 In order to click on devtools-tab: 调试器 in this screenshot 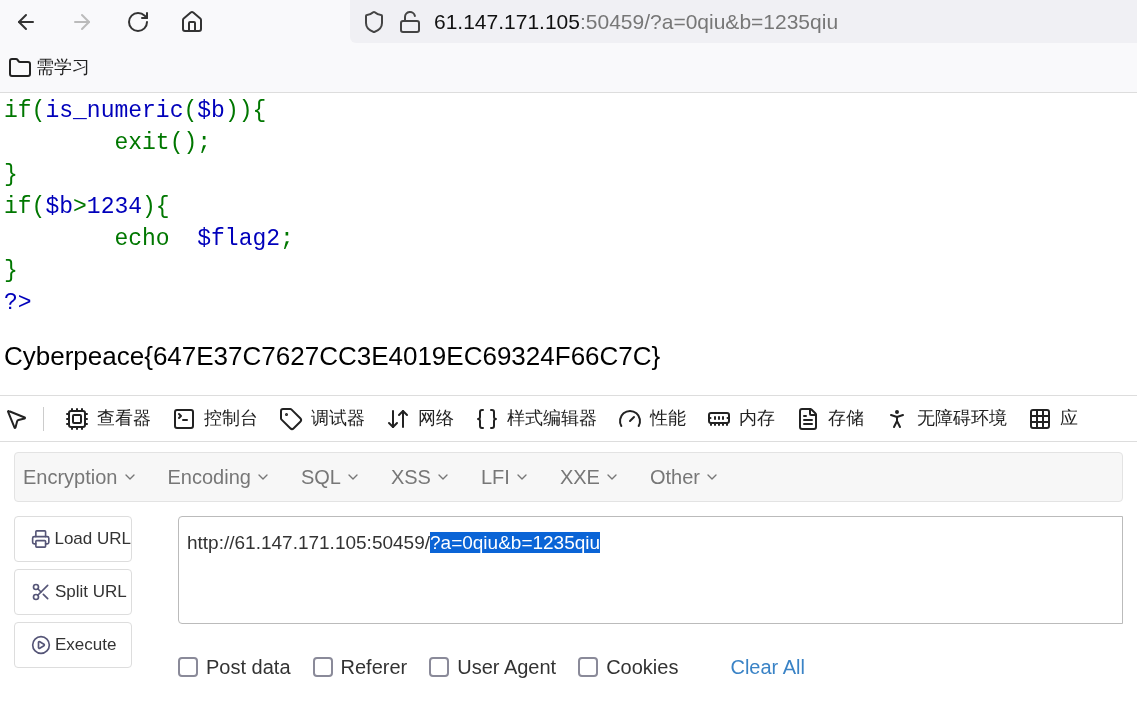, I will do `click(322, 418)`.